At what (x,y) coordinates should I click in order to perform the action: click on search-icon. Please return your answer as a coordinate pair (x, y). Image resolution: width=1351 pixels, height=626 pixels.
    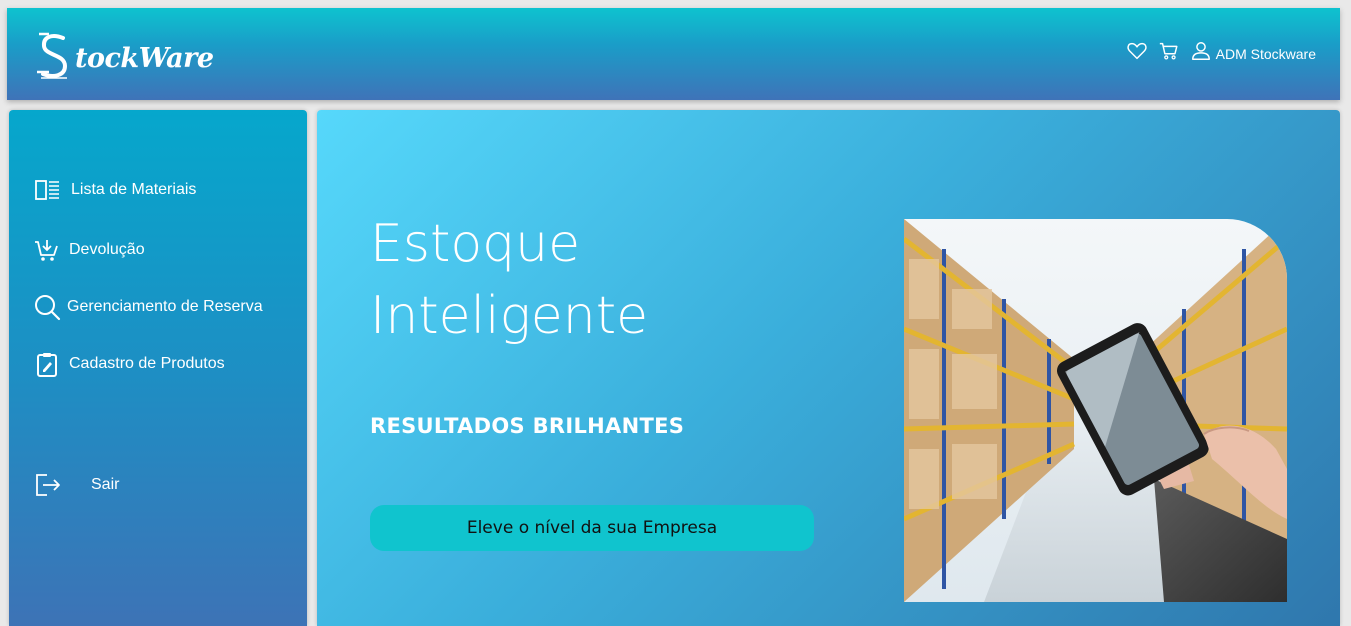
    Looking at the image, I should click on (48, 308).